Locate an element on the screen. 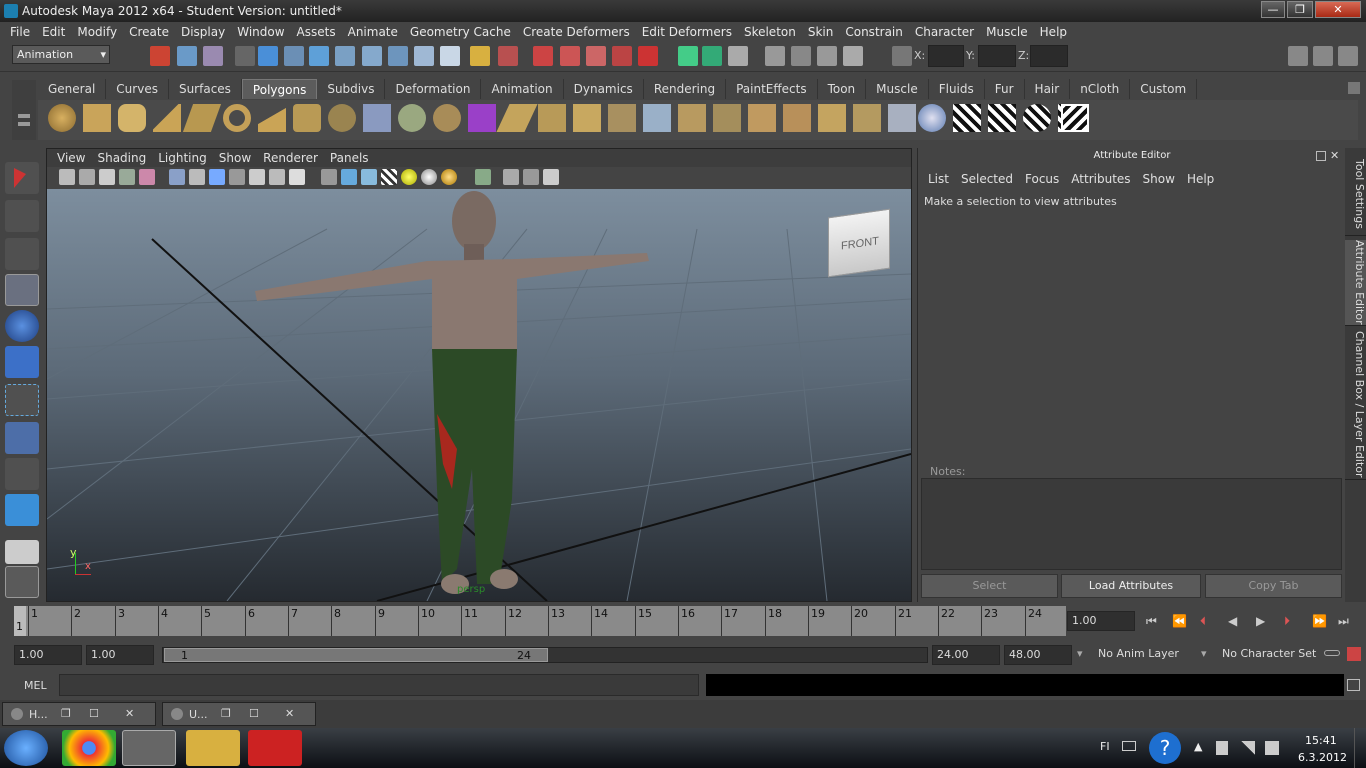 The height and width of the screenshot is (768, 1366). script-editor-icon is located at coordinates (1353, 685).